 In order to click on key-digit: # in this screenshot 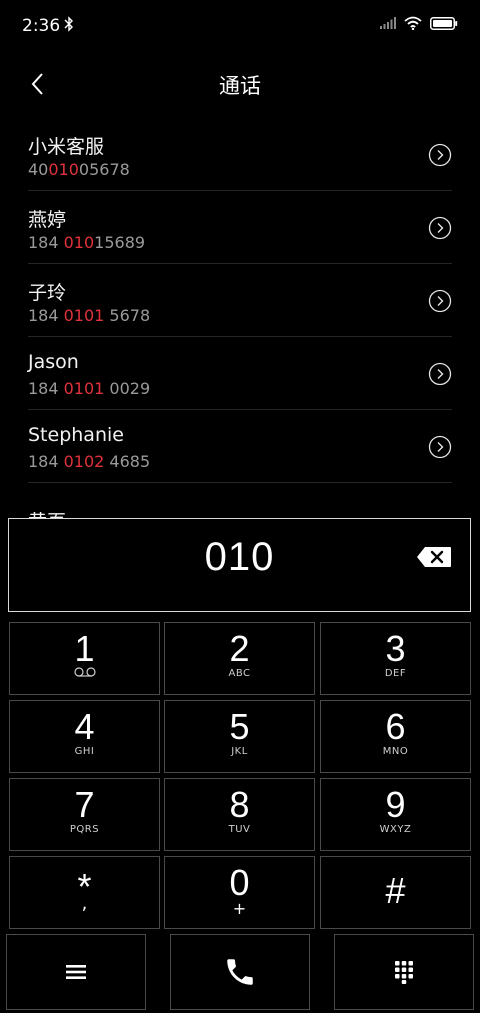, I will do `click(395, 890)`.